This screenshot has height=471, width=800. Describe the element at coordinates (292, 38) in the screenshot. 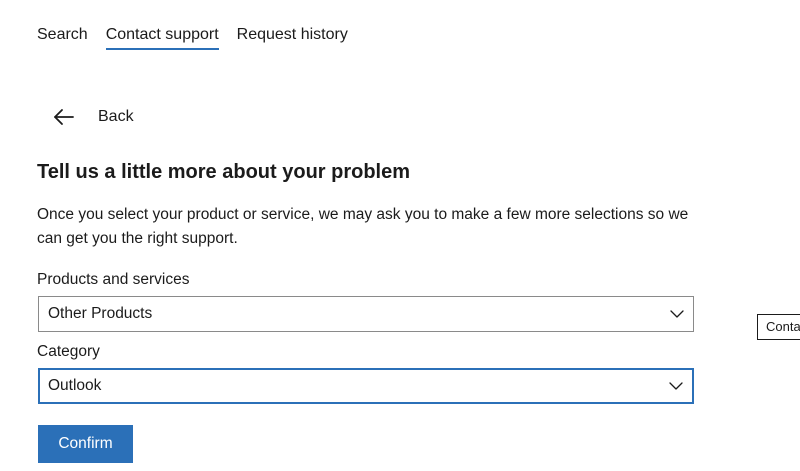

I see `tab-request-history: Request history` at that location.